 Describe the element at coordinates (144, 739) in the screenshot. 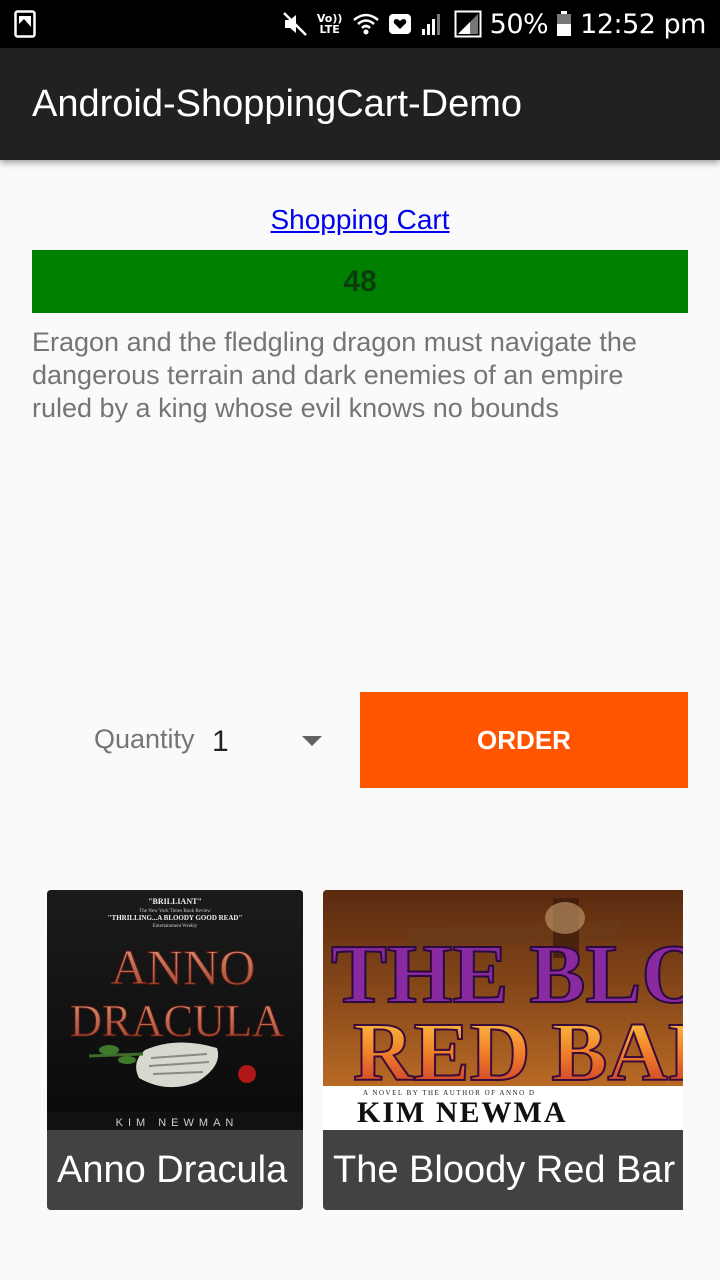

I see `quantity-label: Quantity` at that location.